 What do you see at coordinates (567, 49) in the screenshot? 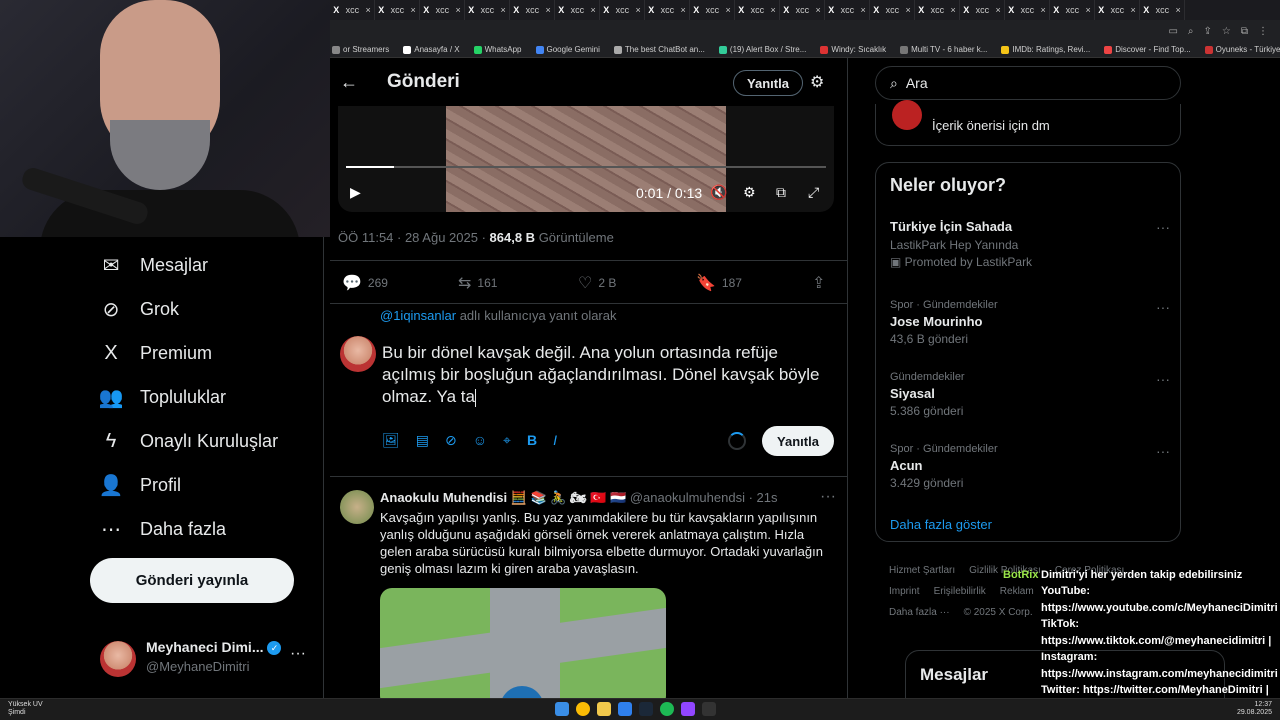
I see `bookmark-item: Google Gemini` at bounding box center [567, 49].